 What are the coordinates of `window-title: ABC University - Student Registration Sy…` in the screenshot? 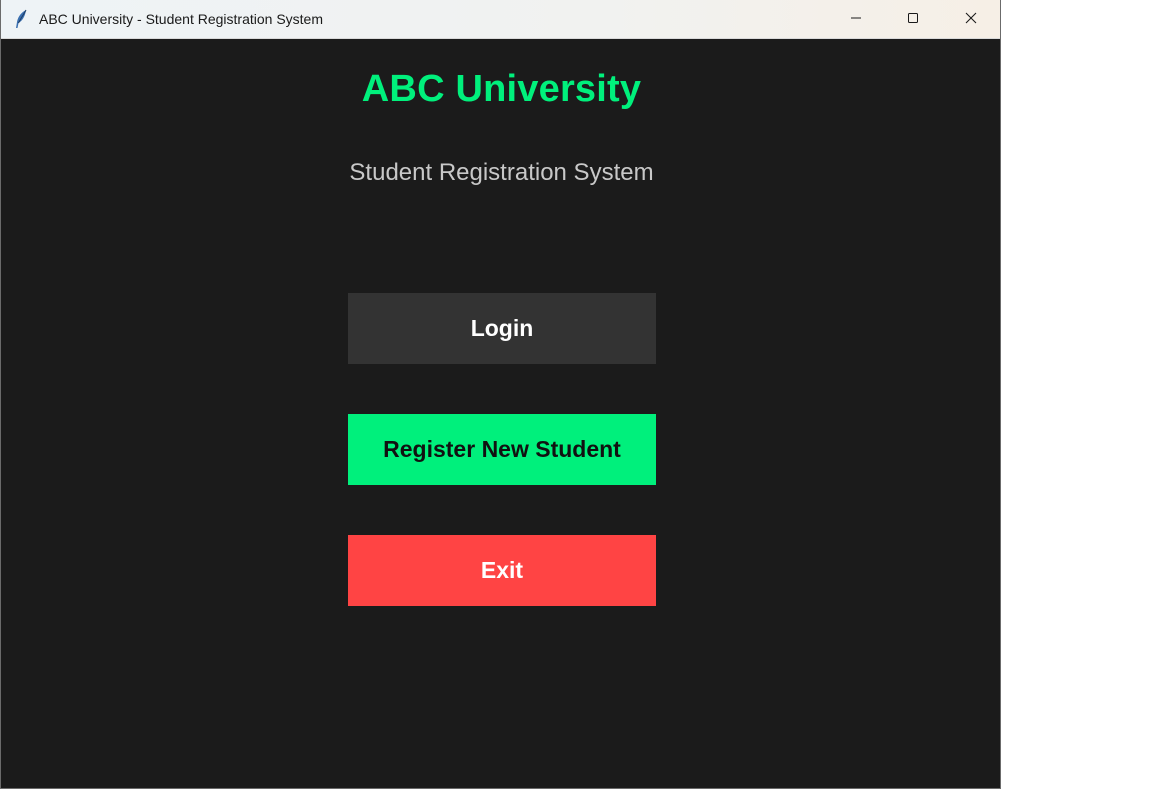 It's located at (181, 19).